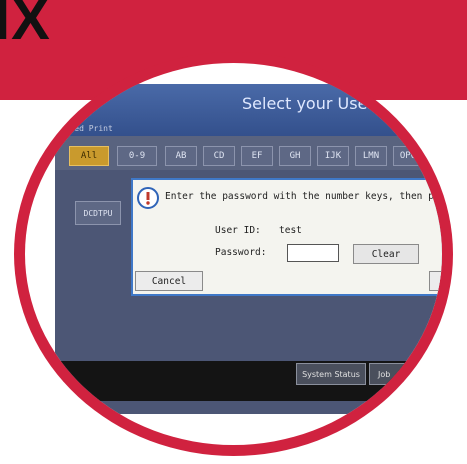  I want to click on job-list-button: Job, so click(399, 374).